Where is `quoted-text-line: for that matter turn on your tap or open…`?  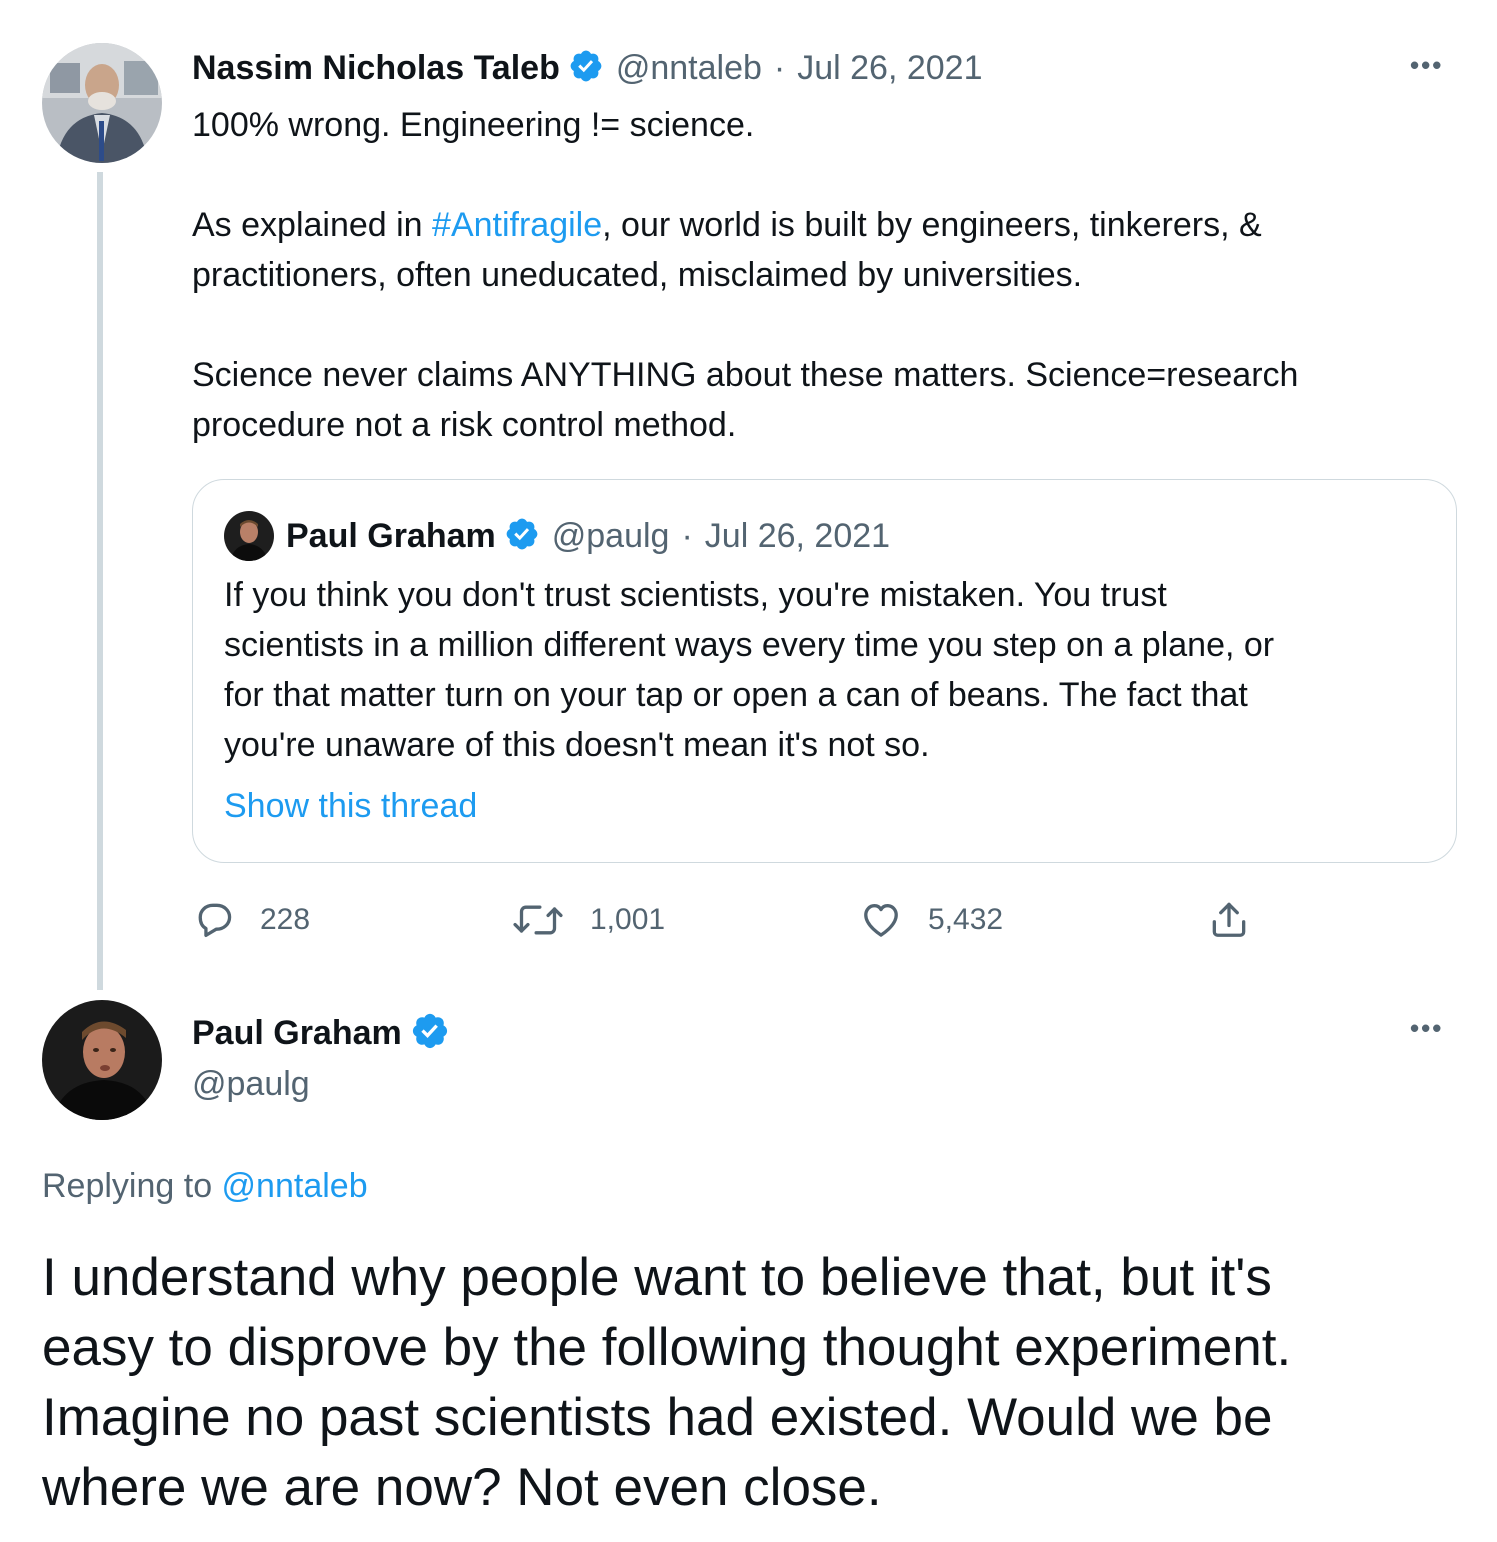 quoted-text-line: for that matter turn on your tap or open… is located at coordinates (736, 695).